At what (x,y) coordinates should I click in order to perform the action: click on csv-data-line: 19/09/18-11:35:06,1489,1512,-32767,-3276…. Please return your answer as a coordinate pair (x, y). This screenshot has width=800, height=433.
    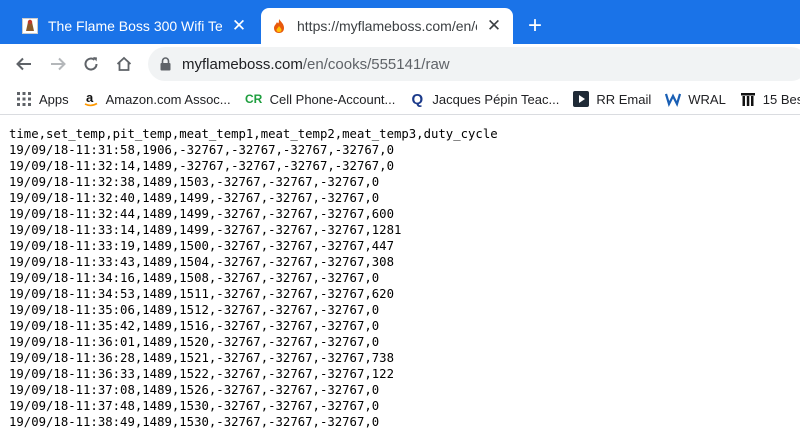
    Looking at the image, I should click on (194, 310).